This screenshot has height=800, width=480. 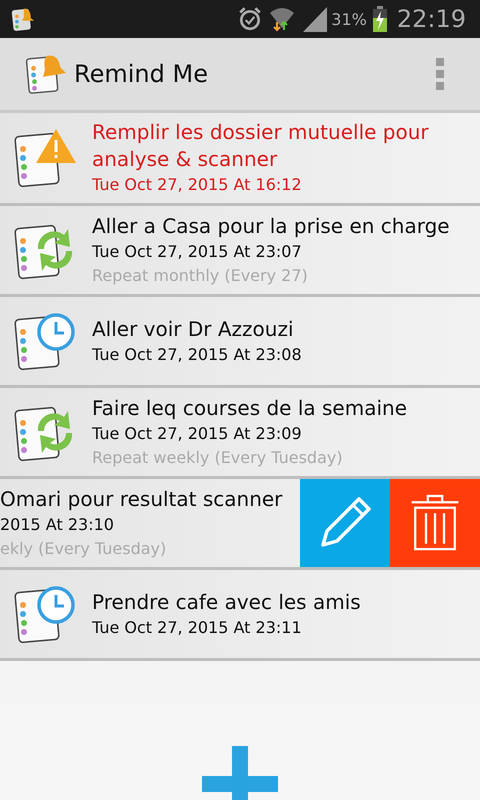 What do you see at coordinates (197, 627) in the screenshot?
I see `reminder-date: Tue Oct 27, 2015 At 23:11` at bounding box center [197, 627].